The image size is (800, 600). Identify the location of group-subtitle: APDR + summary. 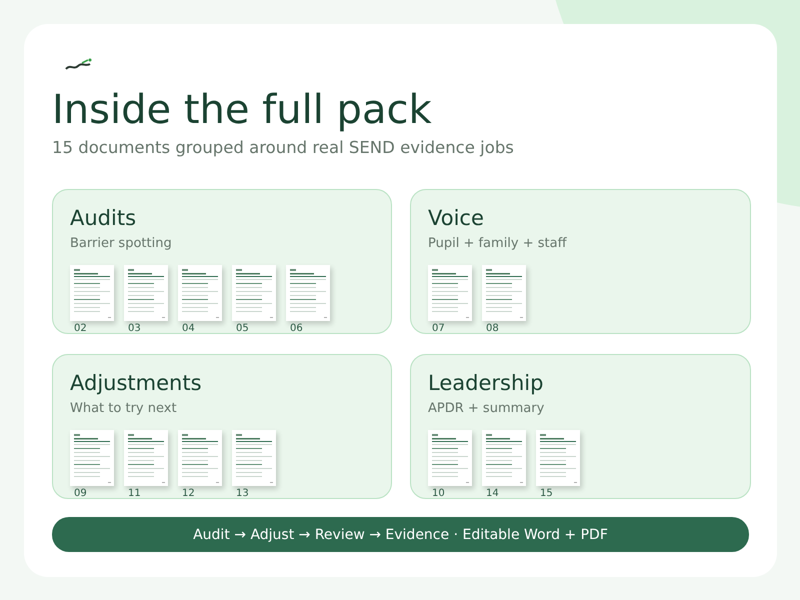
(487, 408).